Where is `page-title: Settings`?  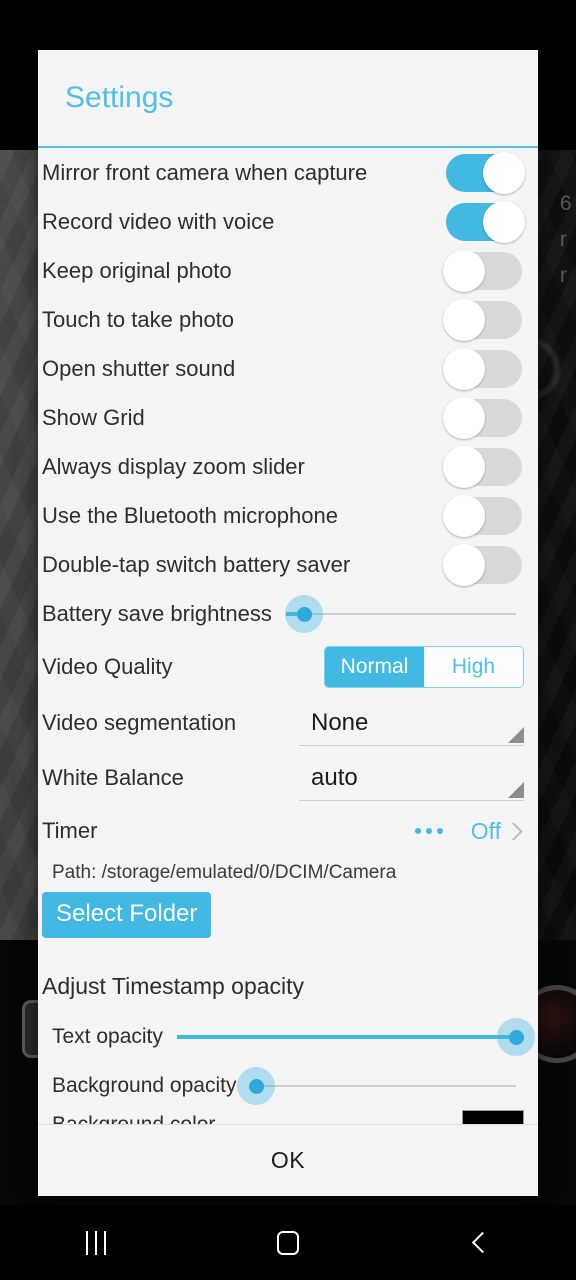 page-title: Settings is located at coordinates (119, 97).